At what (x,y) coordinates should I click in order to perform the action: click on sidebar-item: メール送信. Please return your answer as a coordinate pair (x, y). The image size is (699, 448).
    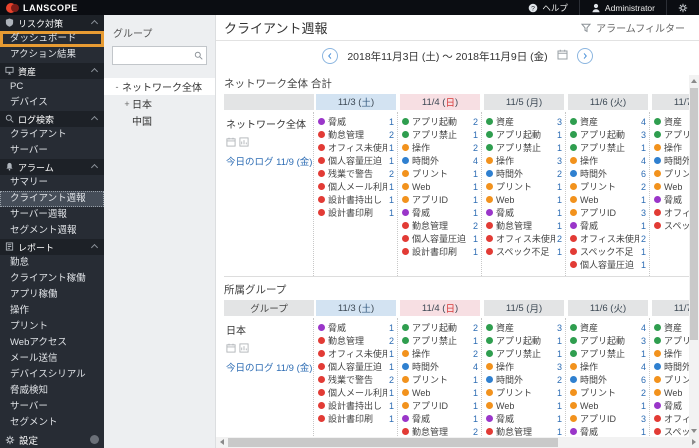
    Looking at the image, I should click on (52, 359).